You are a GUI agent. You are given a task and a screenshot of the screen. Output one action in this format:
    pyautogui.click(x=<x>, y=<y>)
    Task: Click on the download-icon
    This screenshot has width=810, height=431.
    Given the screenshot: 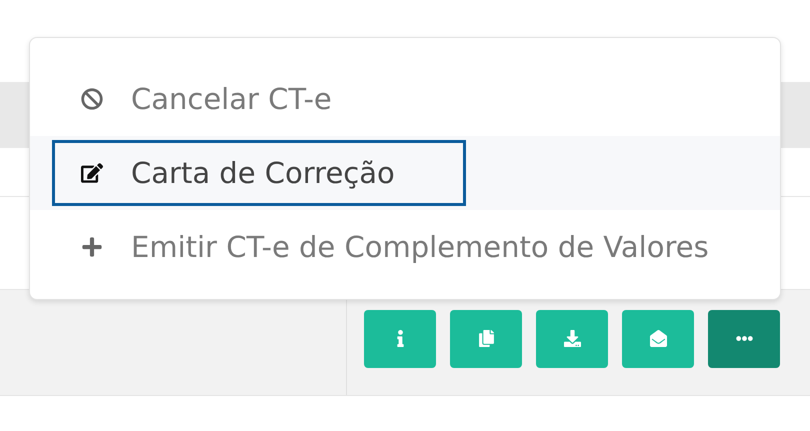 What is the action you would take?
    pyautogui.click(x=572, y=338)
    